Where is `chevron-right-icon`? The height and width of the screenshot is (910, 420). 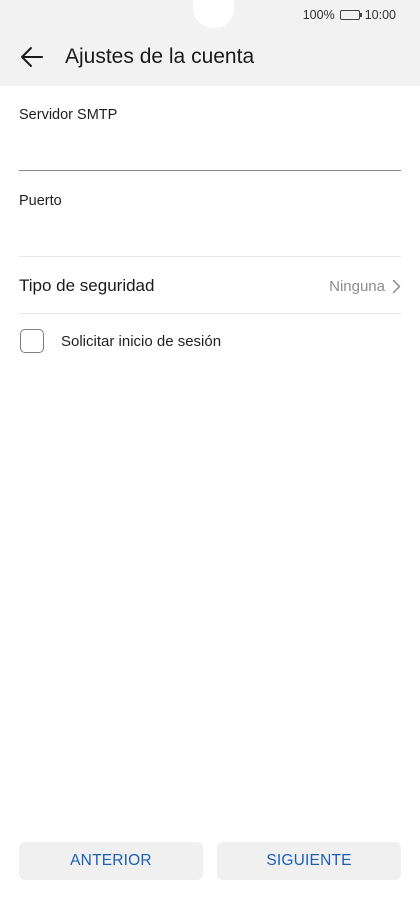
chevron-right-icon is located at coordinates (396, 286).